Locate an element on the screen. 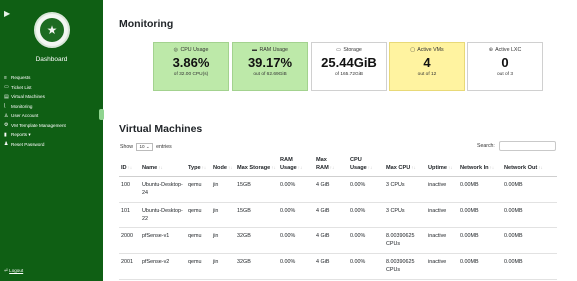 This screenshot has width=577, height=281. memory-icon: ▬ is located at coordinates (254, 50).